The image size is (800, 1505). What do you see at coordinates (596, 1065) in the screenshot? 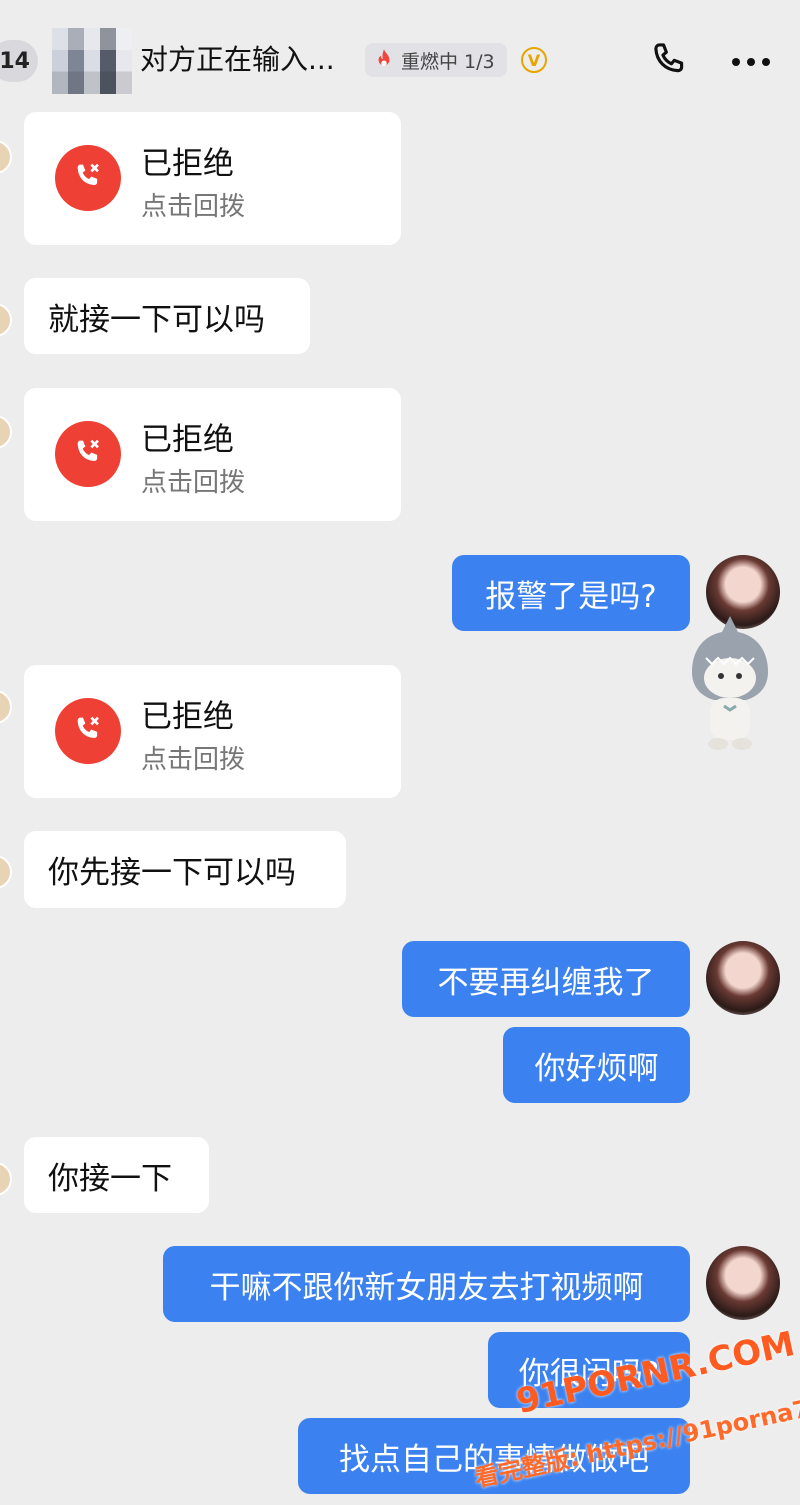
I see `outgoing-message: 你好烦啊` at bounding box center [596, 1065].